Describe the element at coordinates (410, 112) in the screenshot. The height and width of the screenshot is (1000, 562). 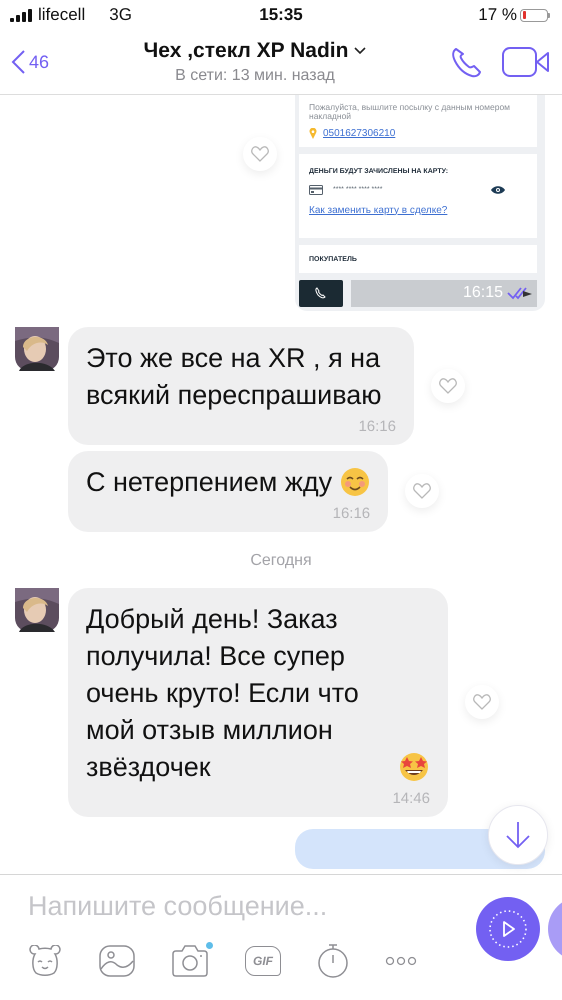
I see `instruction-text: Пожалуйста, вышлите посылку с данным номером накладной` at that location.